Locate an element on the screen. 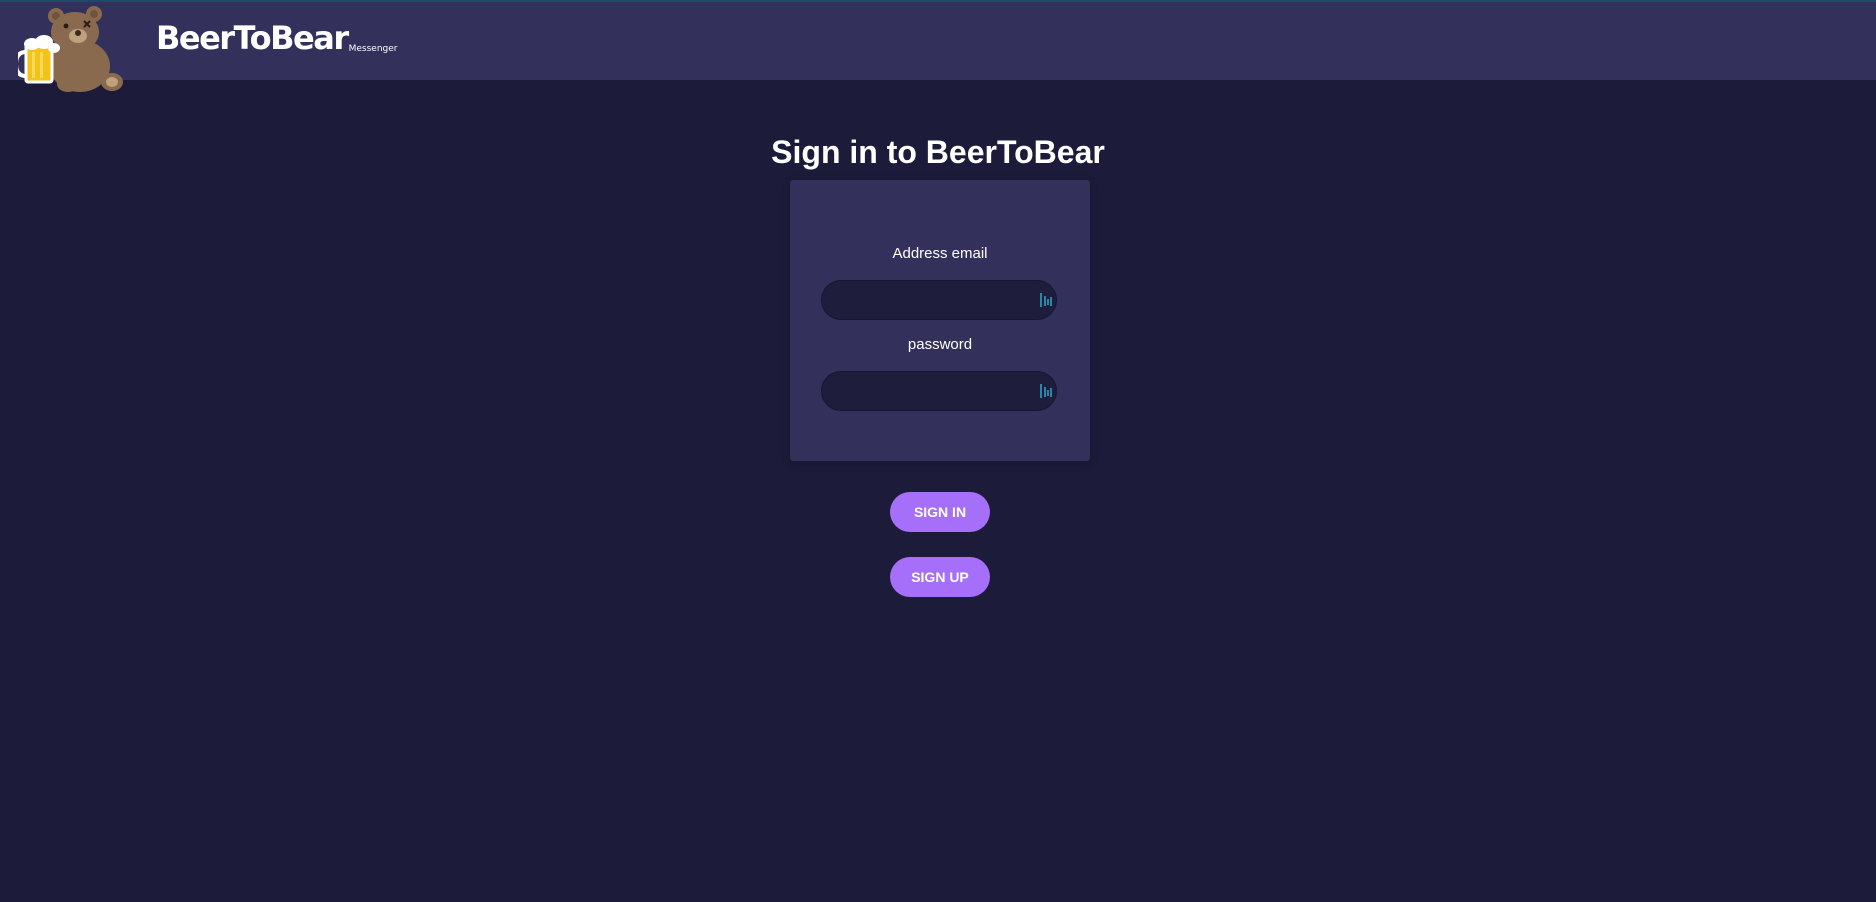 This screenshot has height=902, width=1876. sign-in-button: SIGN IN is located at coordinates (940, 512).